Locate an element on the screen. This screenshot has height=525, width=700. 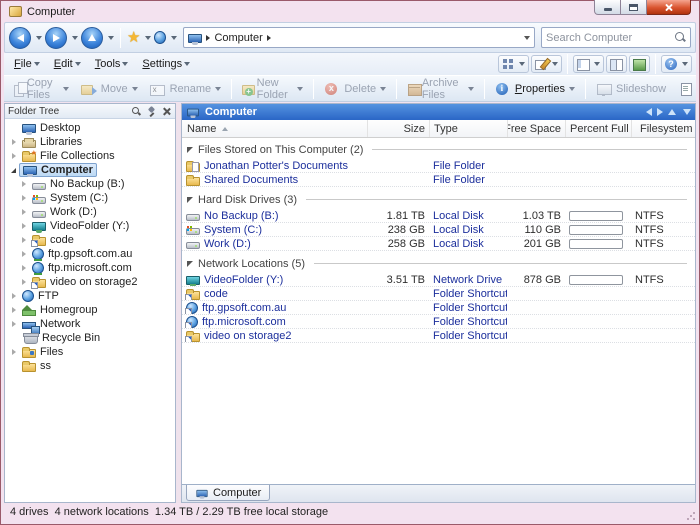
view-mode-button is located at coordinates (513, 64).